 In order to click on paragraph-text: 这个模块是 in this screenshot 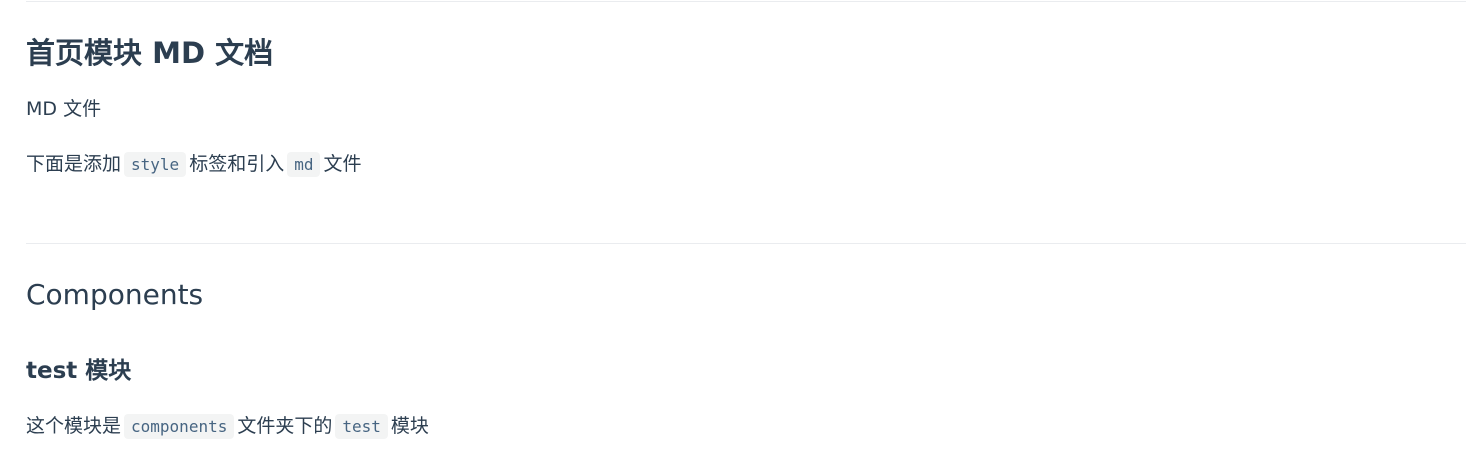, I will do `click(74, 426)`.